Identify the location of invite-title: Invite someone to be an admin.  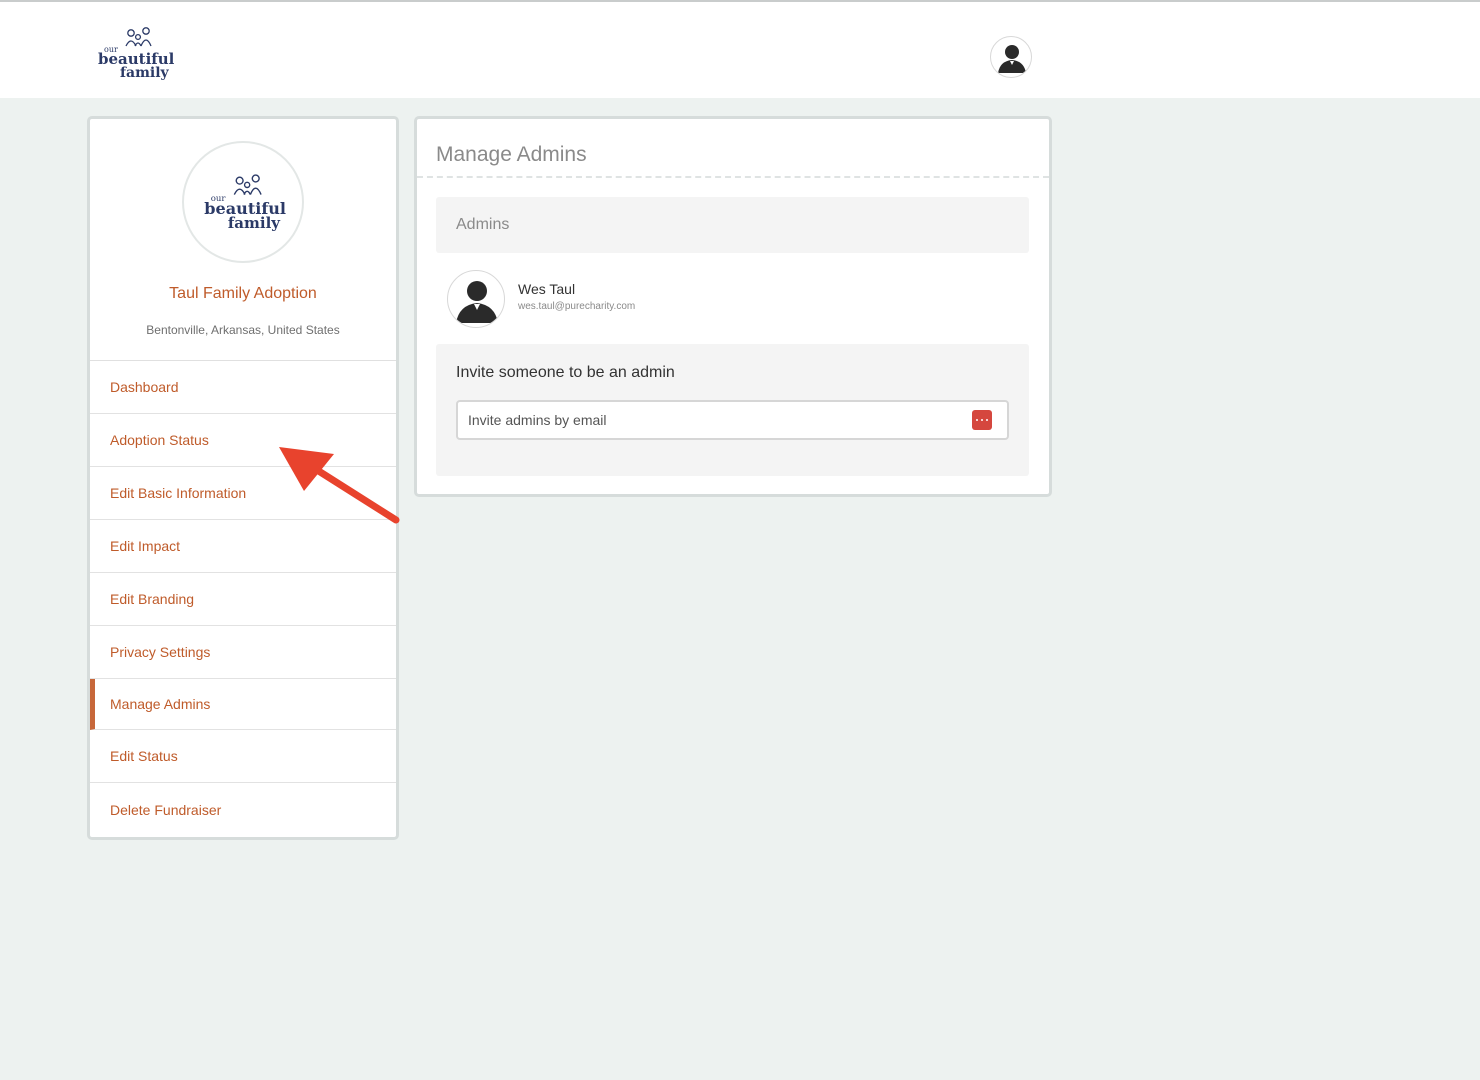
(565, 372).